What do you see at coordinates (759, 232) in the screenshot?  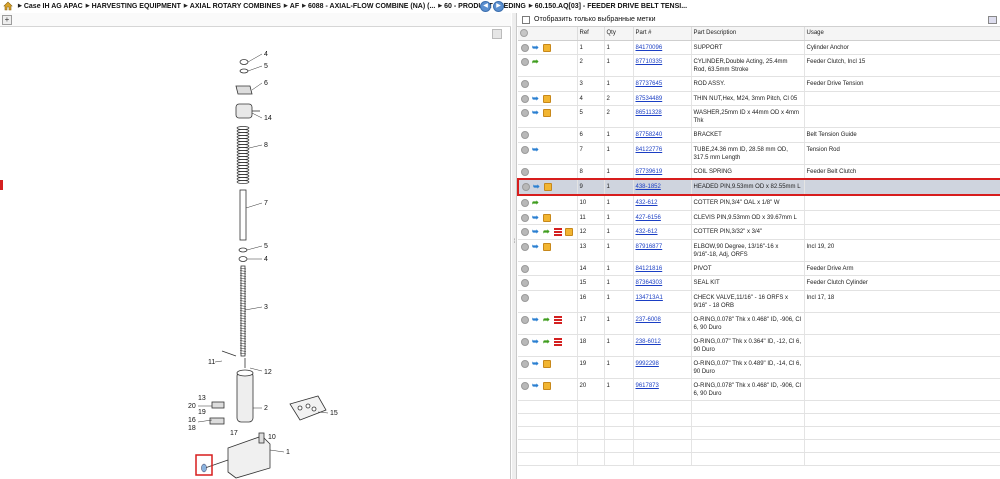 I see `table-row: ➥ ➦ 12 1 432-612 COTTER PIN,3/32" x 3/4"` at bounding box center [759, 232].